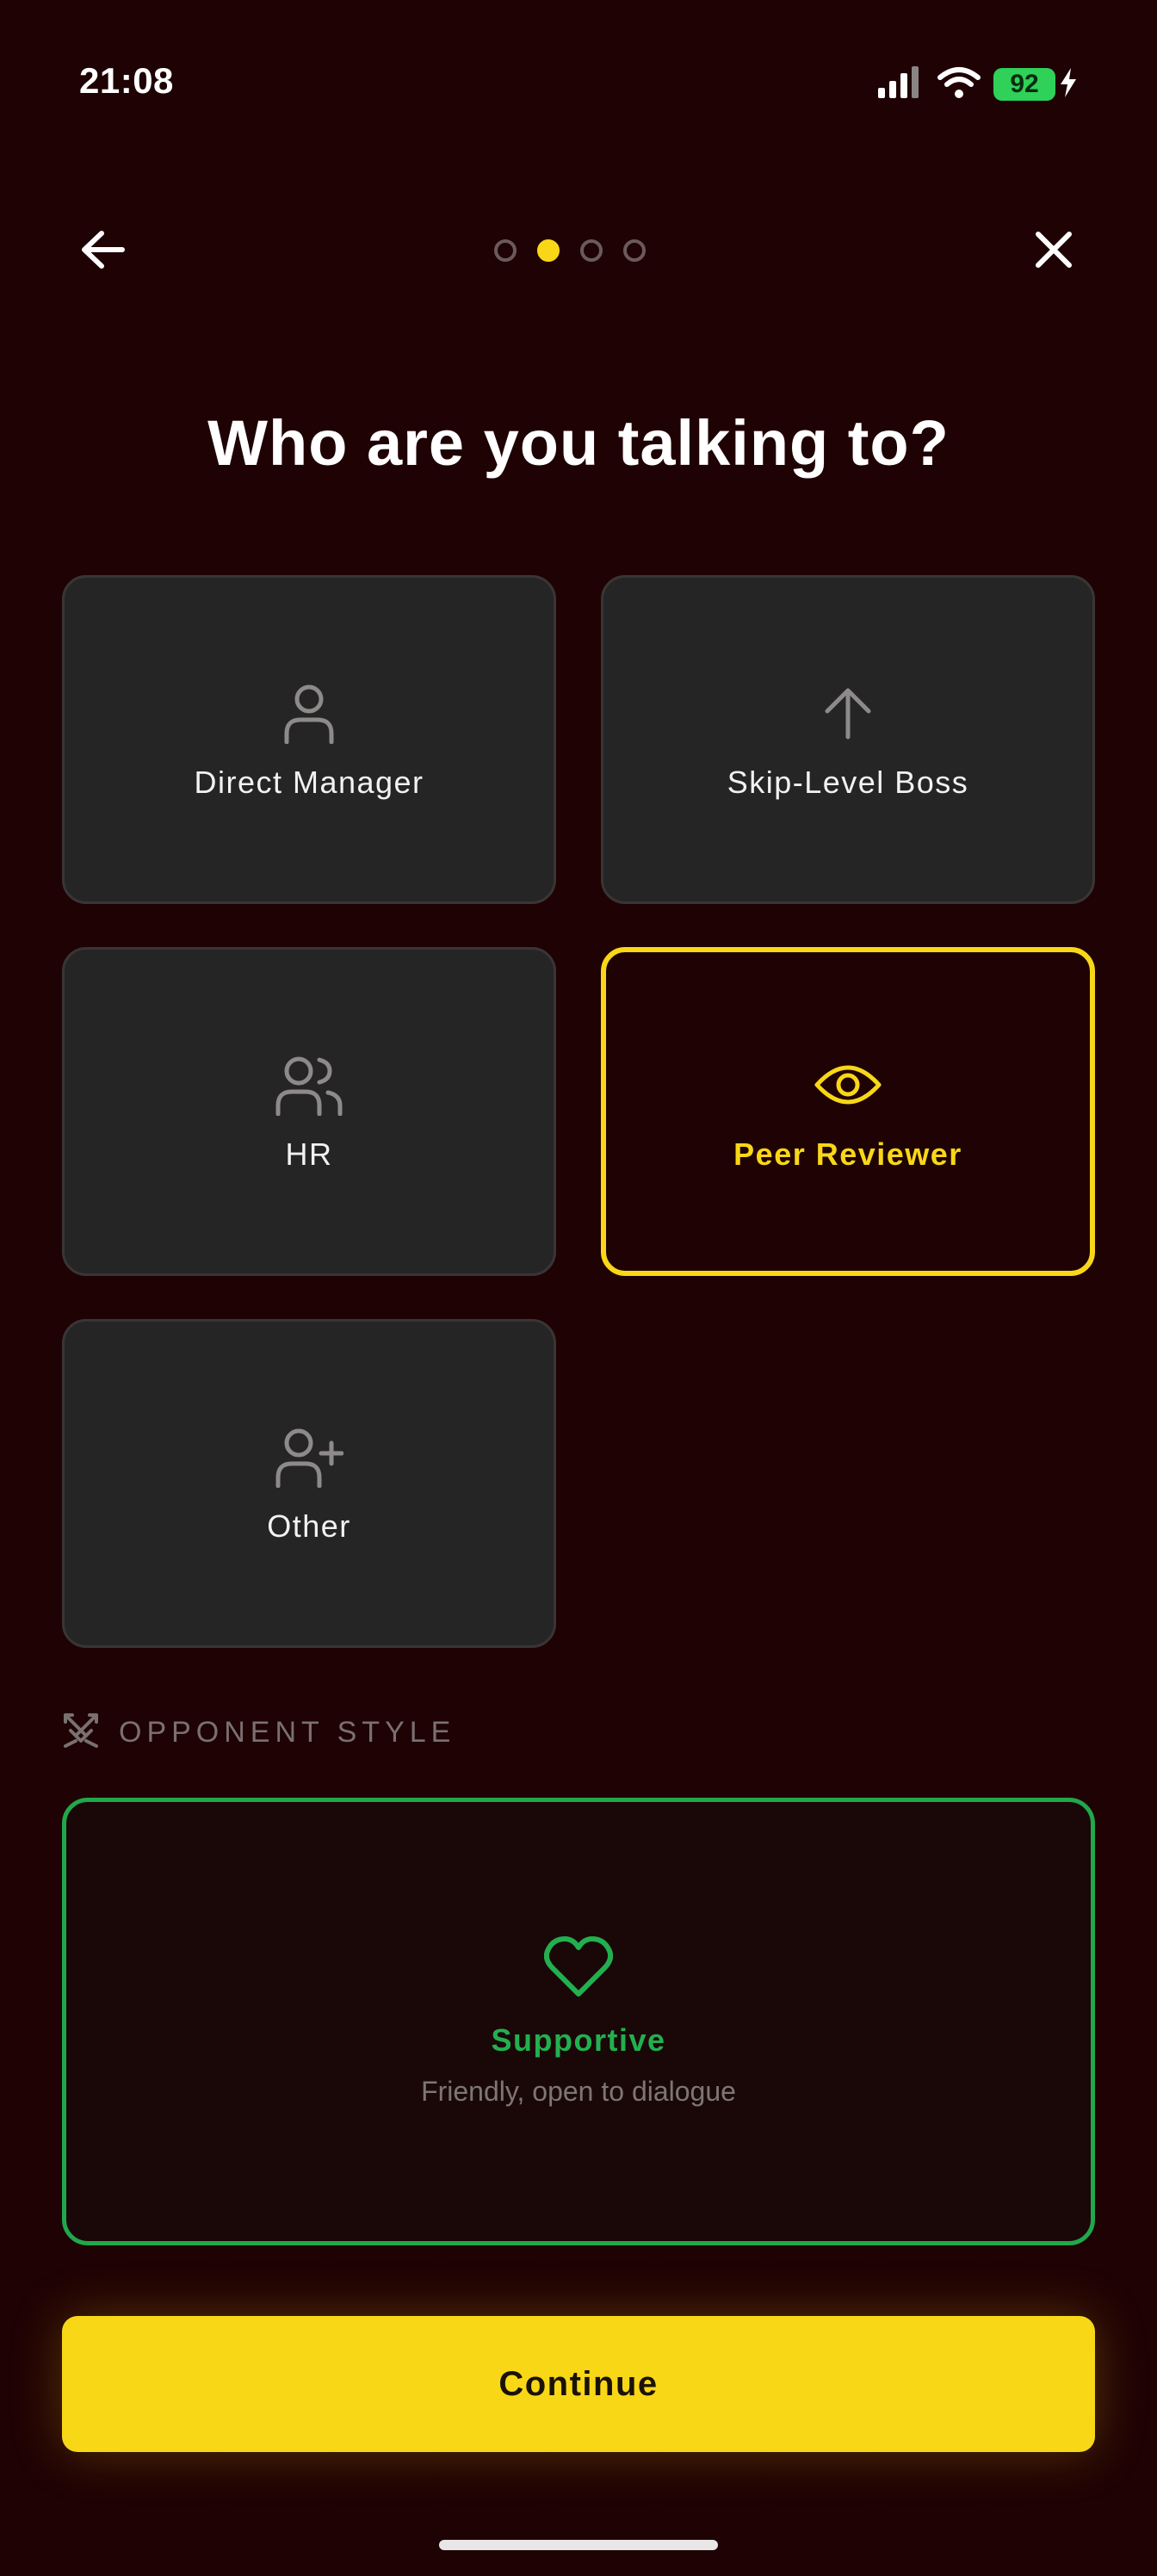  What do you see at coordinates (848, 712) in the screenshot?
I see `arrow-up-icon` at bounding box center [848, 712].